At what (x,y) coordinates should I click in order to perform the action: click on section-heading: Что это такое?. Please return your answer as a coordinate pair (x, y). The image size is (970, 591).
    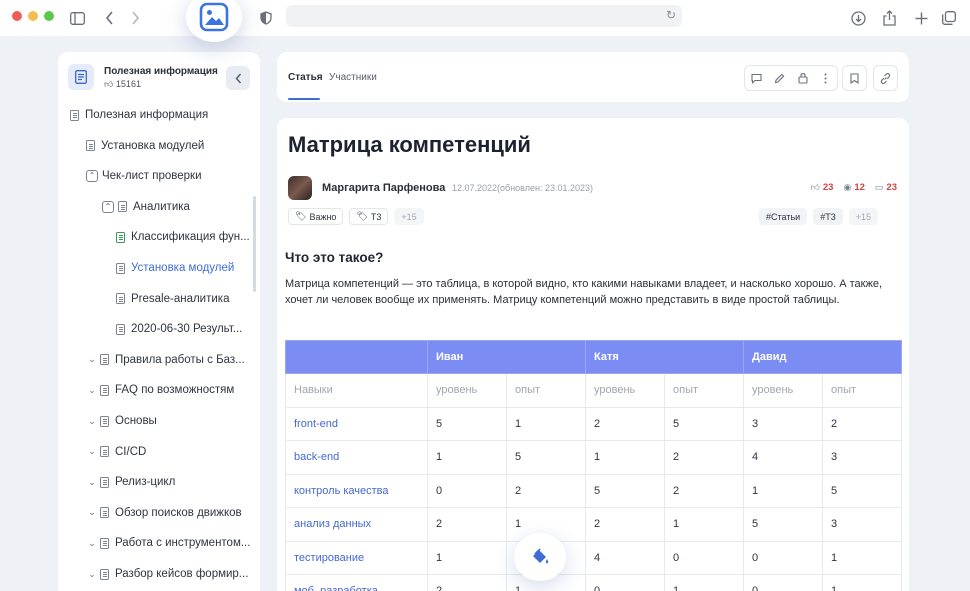
    Looking at the image, I should click on (334, 257).